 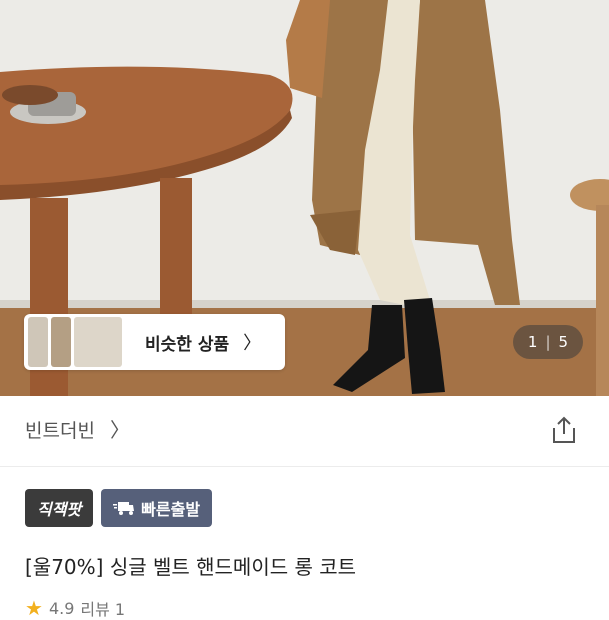 What do you see at coordinates (532, 342) in the screenshot?
I see `current-image-index: 1` at bounding box center [532, 342].